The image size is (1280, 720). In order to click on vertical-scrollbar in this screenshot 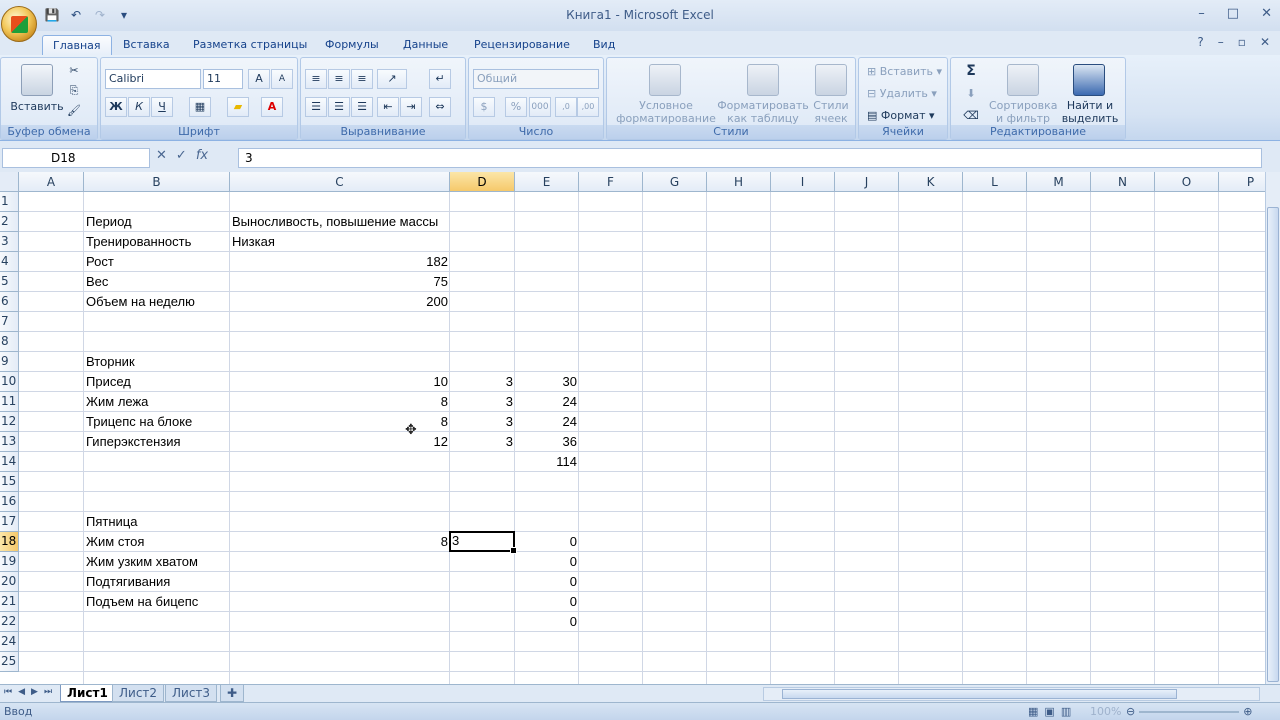, I will do `click(1272, 428)`.